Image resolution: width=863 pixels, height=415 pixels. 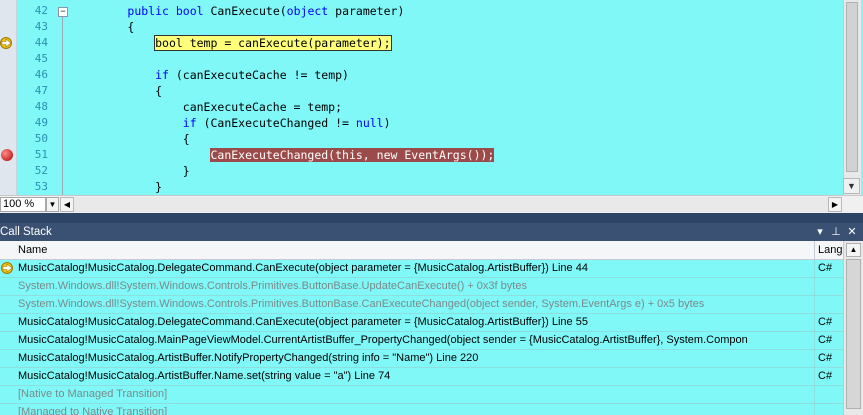 What do you see at coordinates (67, 204) in the screenshot?
I see `scroll-left-arrow-icon: ◀` at bounding box center [67, 204].